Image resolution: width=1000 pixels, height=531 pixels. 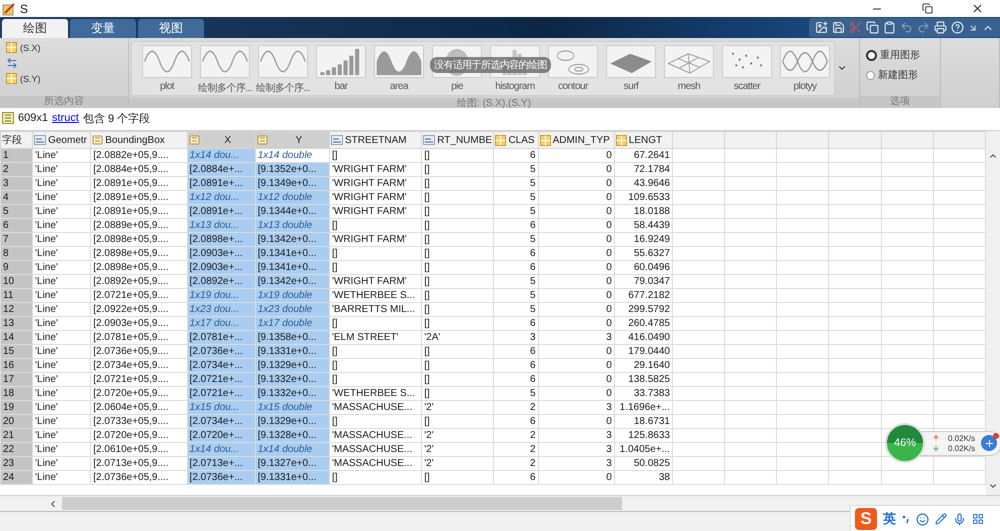 What do you see at coordinates (516, 183) in the screenshot?
I see `table-cell: 5` at bounding box center [516, 183].